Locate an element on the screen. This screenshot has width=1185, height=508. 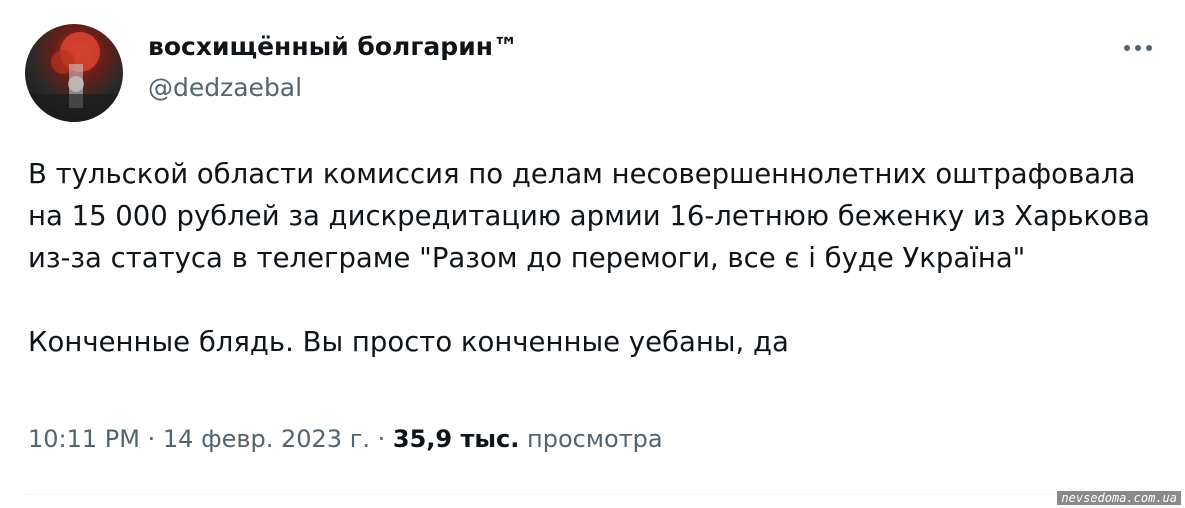
avatar is located at coordinates (74, 73).